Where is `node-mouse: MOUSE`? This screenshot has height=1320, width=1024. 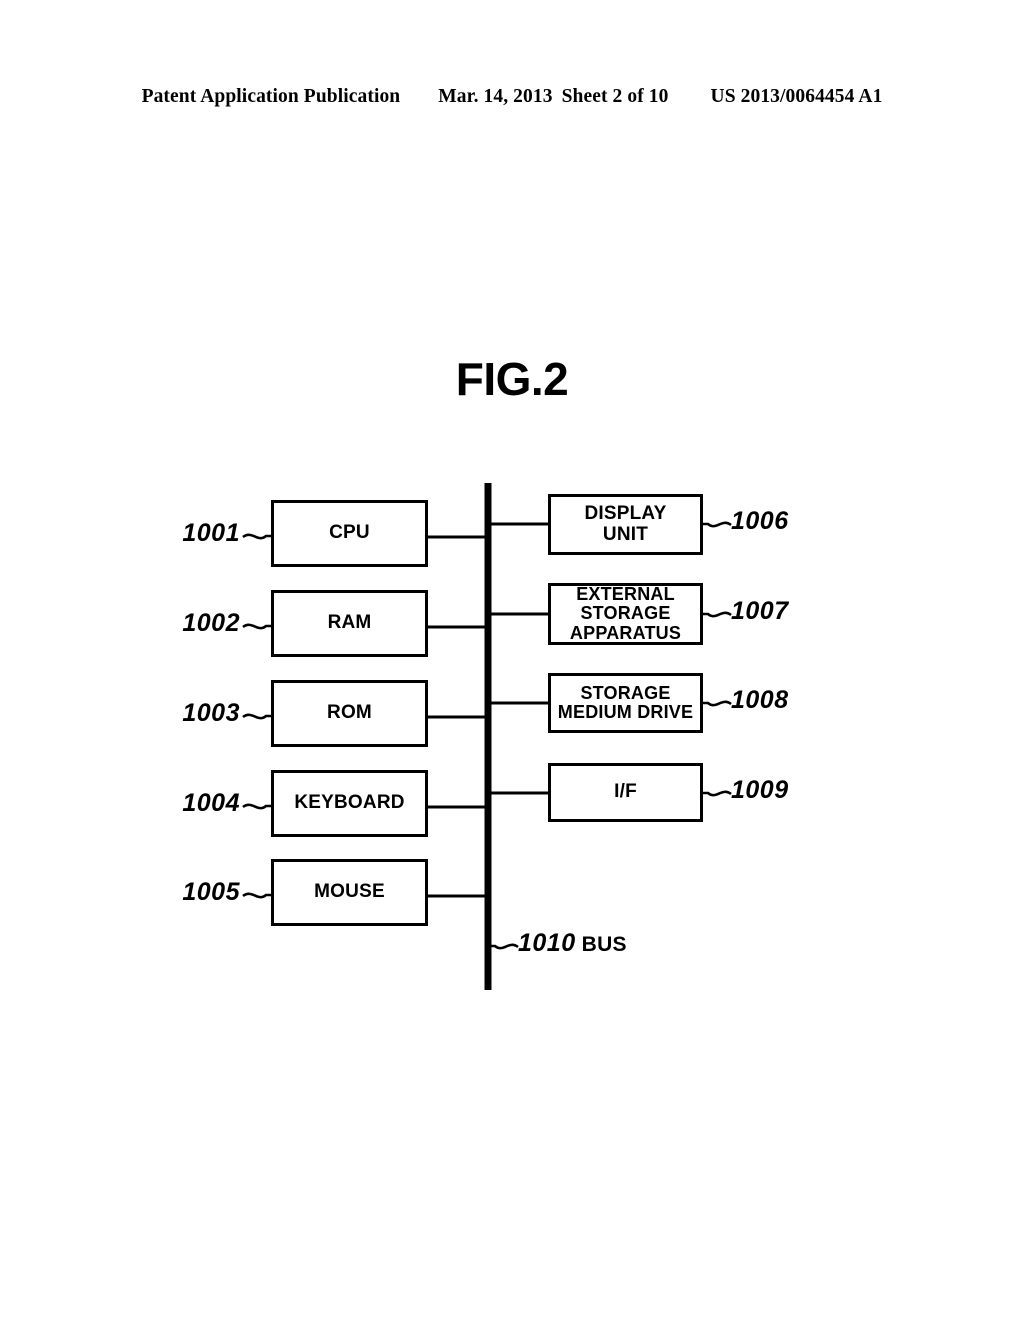
node-mouse: MOUSE is located at coordinates (349, 892).